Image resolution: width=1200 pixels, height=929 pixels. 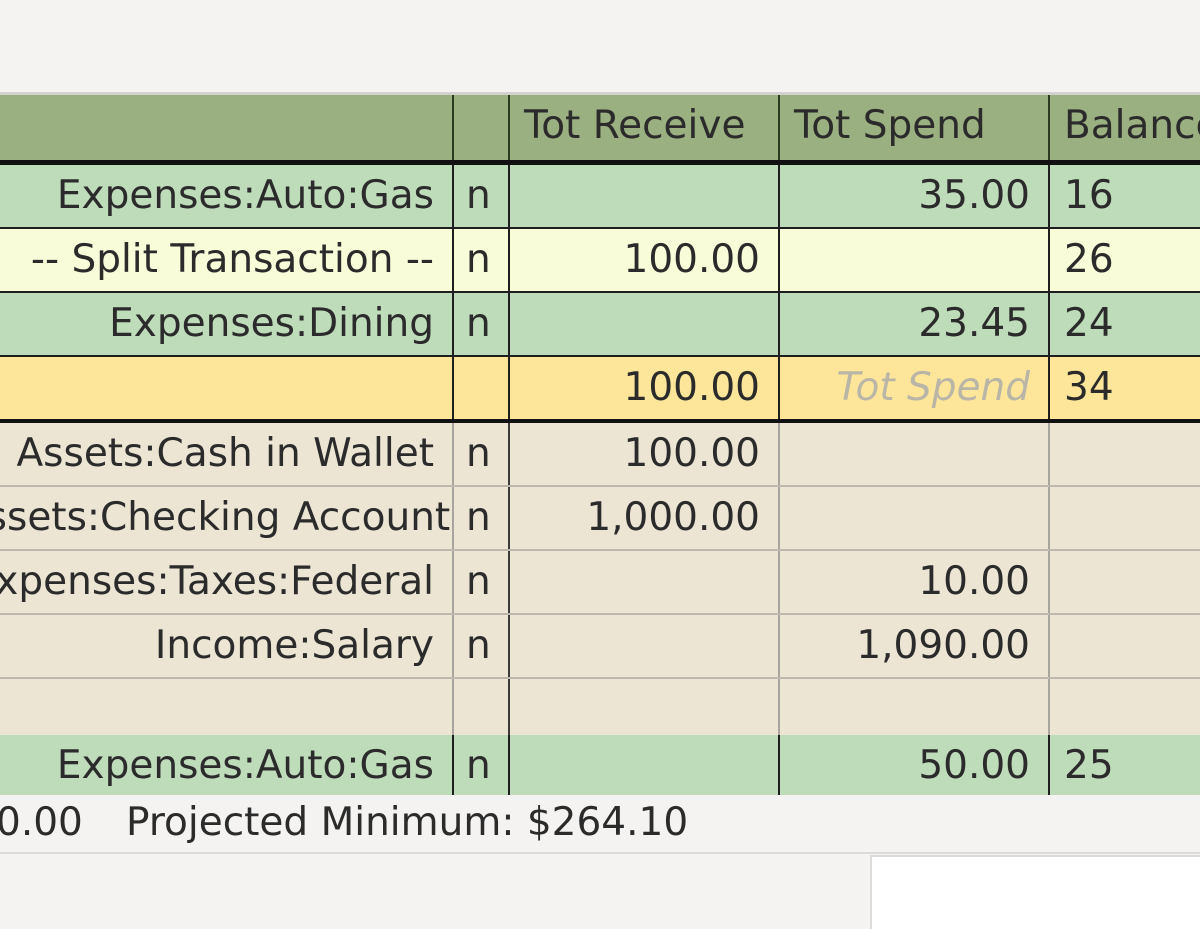 What do you see at coordinates (915, 388) in the screenshot?
I see `spend-input-placeholder: Tot Spend` at bounding box center [915, 388].